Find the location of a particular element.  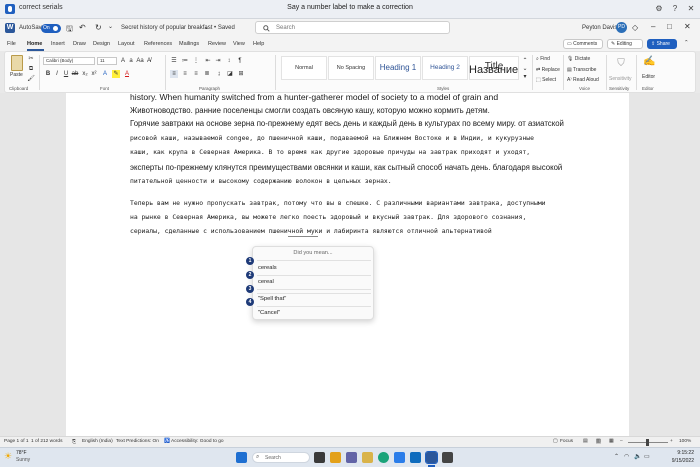

window-close-icon: ✕ is located at coordinates (687, 26).